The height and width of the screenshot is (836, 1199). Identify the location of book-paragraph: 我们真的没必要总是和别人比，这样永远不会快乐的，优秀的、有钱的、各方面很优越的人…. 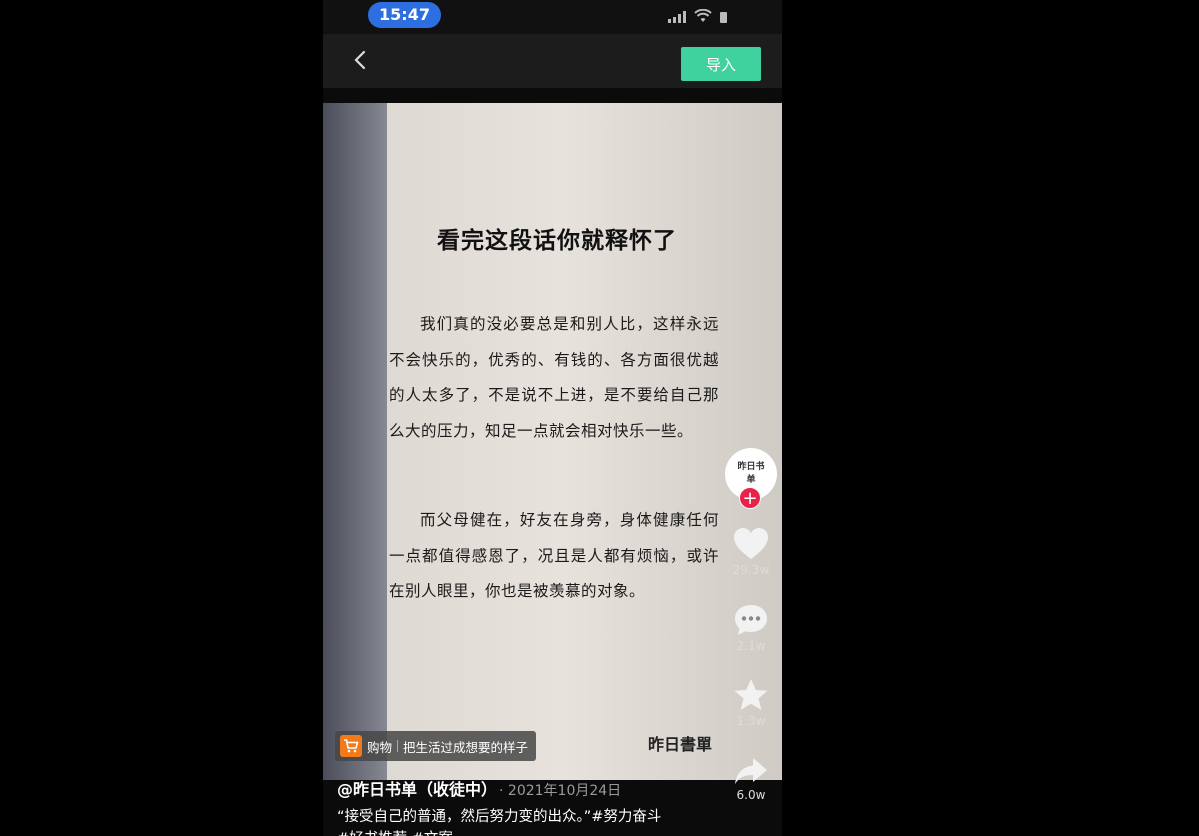
(554, 377).